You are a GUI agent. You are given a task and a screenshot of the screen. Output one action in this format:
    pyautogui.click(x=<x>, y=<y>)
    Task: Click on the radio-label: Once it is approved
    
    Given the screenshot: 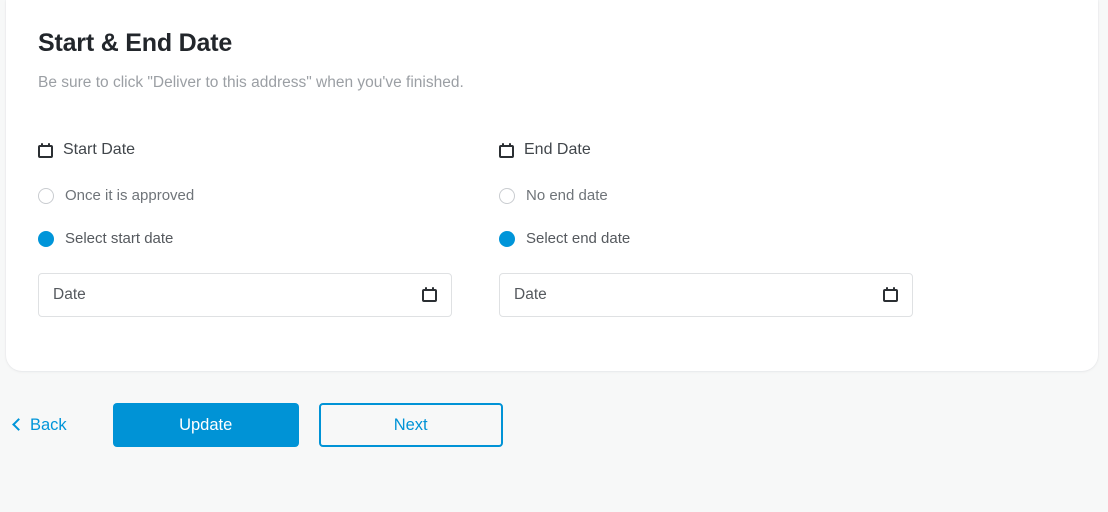 What is the action you would take?
    pyautogui.click(x=130, y=196)
    